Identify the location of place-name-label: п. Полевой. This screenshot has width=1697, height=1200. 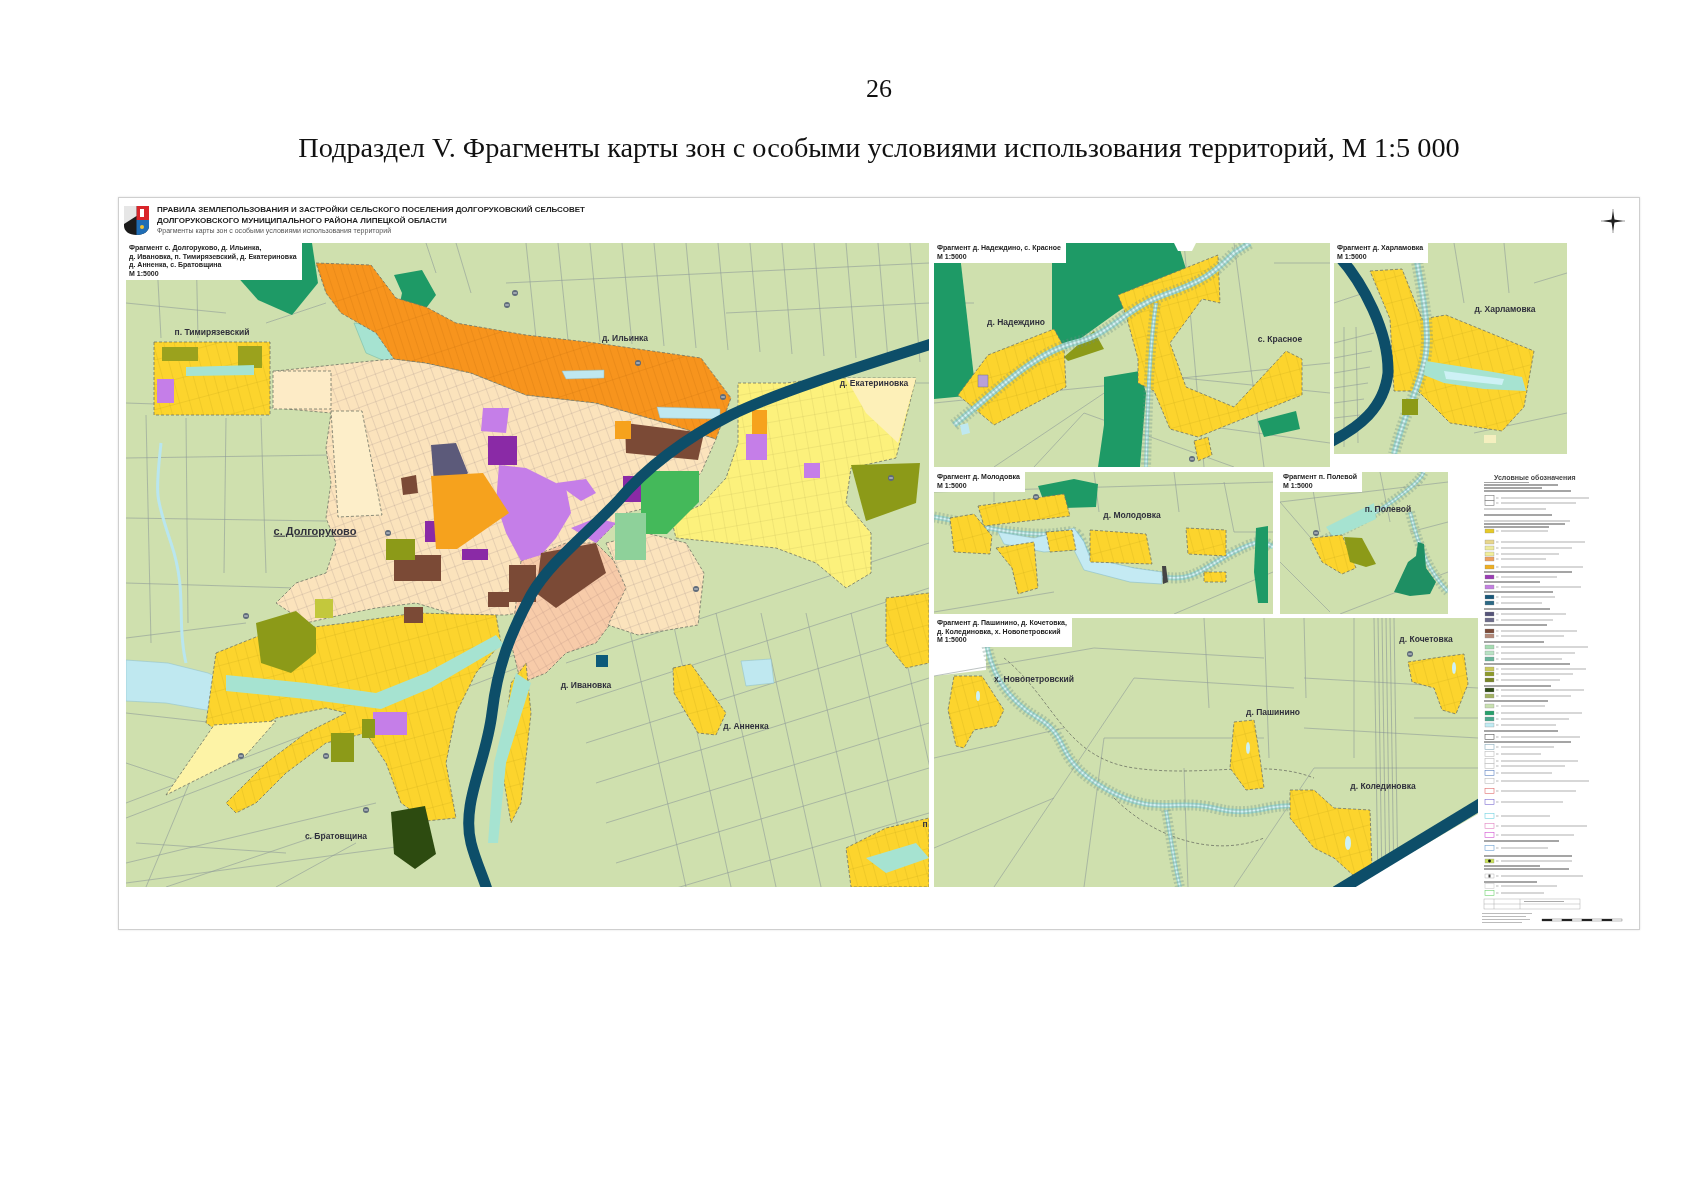
(1388, 510).